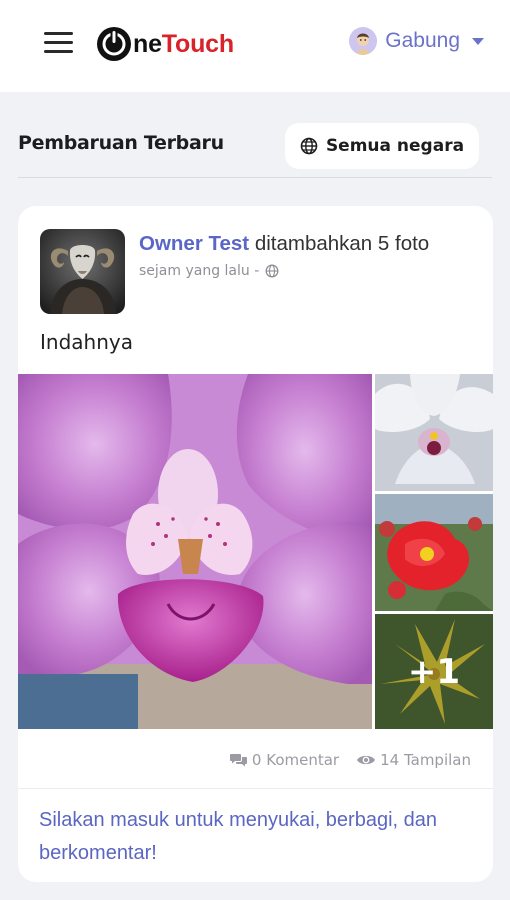  I want to click on author-avatar, so click(82, 271).